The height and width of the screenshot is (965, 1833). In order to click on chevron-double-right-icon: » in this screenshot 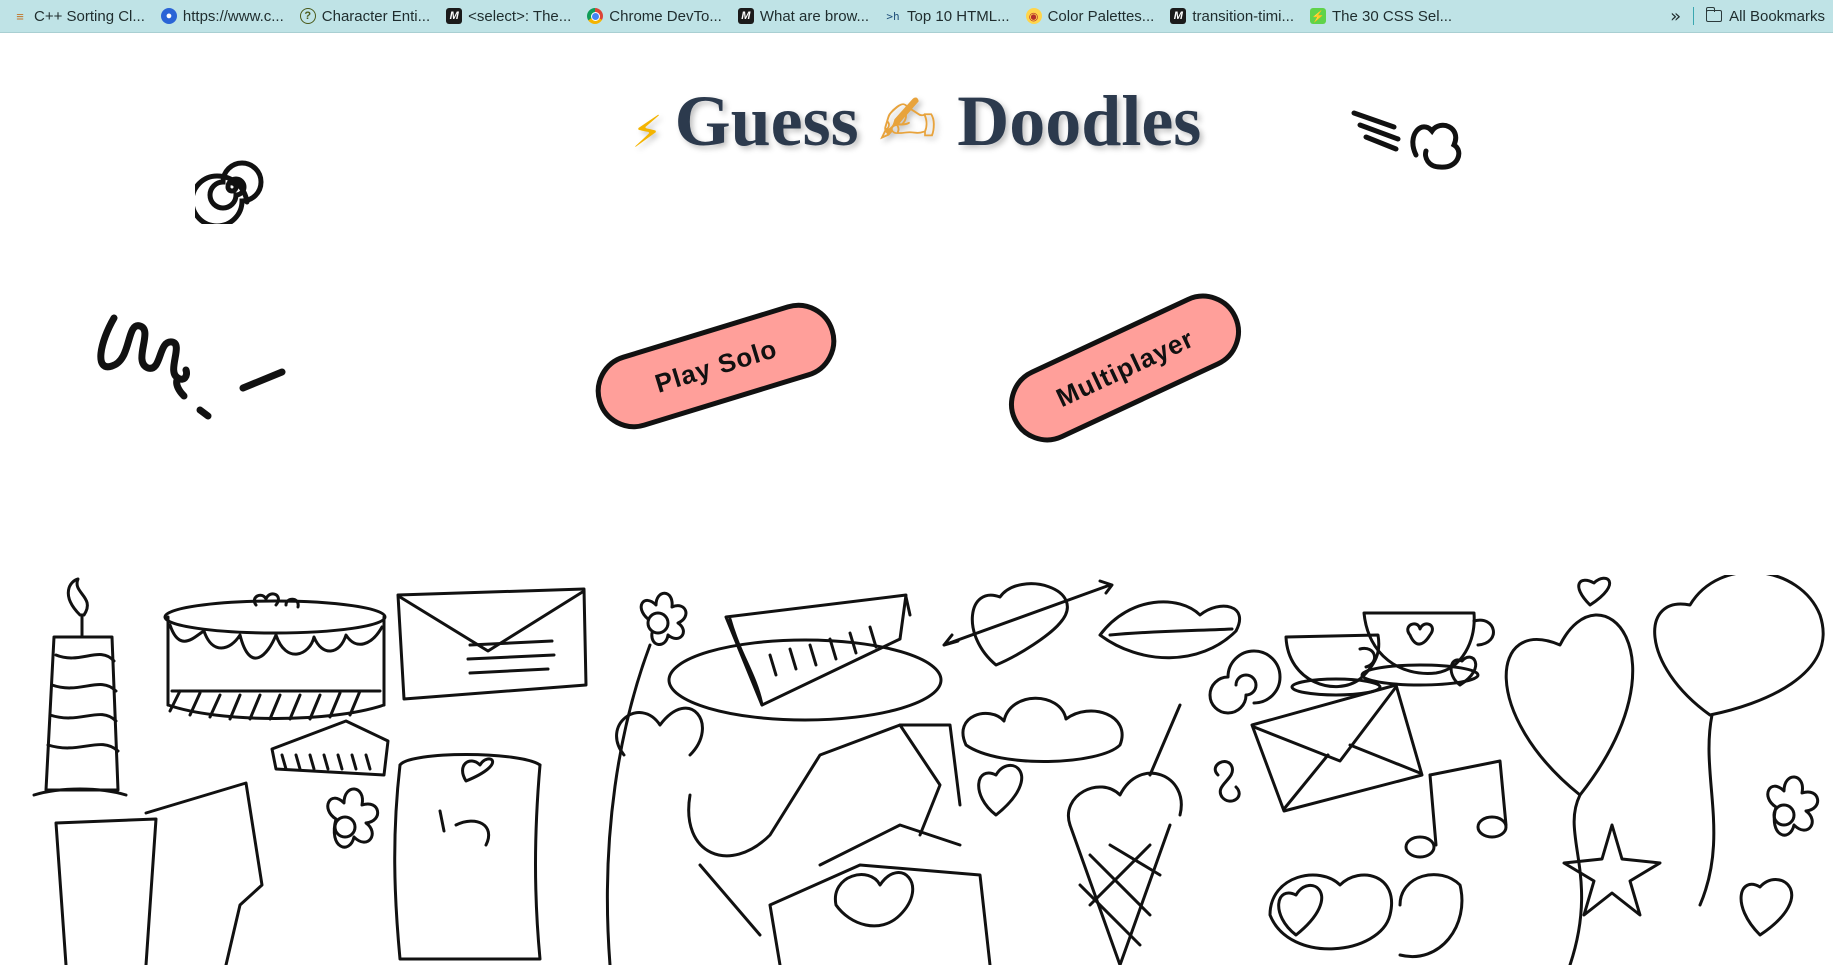, I will do `click(1675, 16)`.